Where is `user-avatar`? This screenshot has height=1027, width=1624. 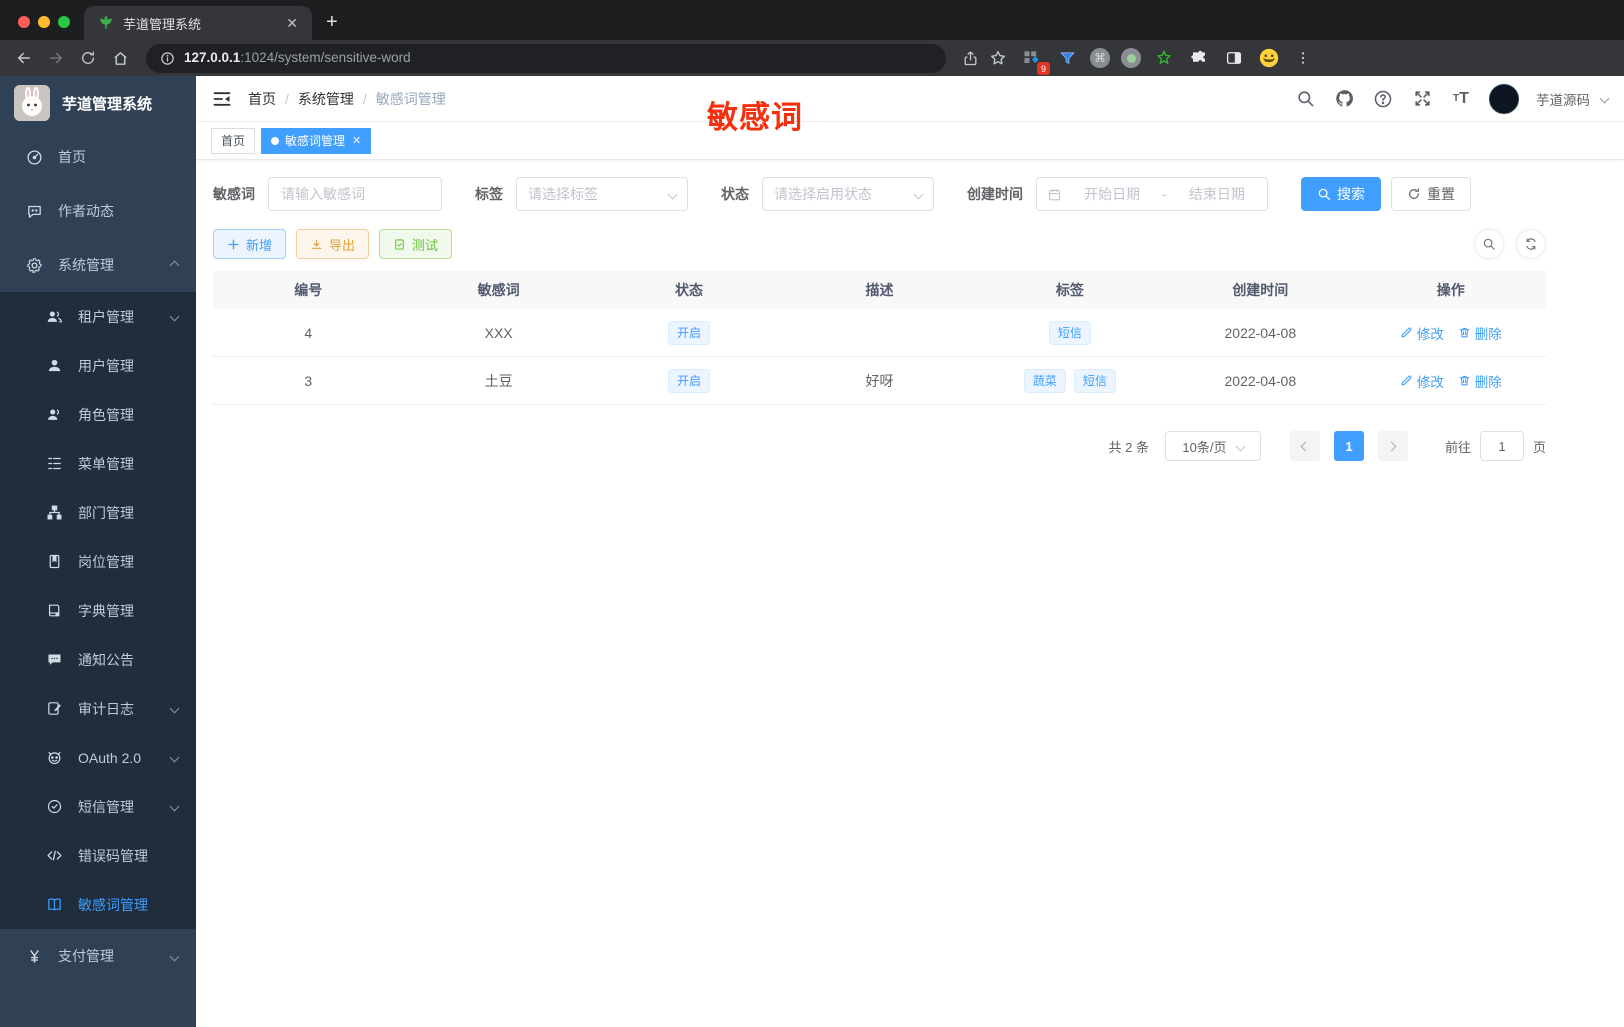
user-avatar is located at coordinates (1504, 98).